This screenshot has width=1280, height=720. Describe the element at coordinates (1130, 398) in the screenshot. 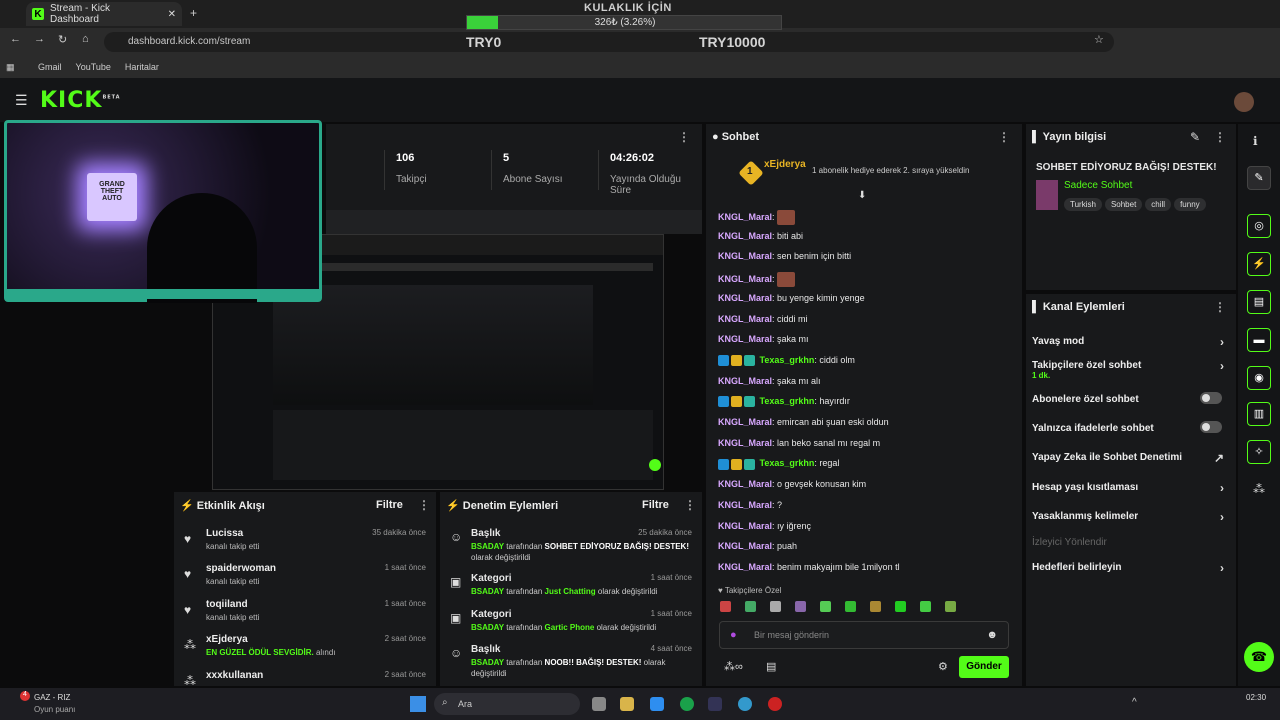

I see `subscribers-only-item: Abonelere özel sohbet` at that location.